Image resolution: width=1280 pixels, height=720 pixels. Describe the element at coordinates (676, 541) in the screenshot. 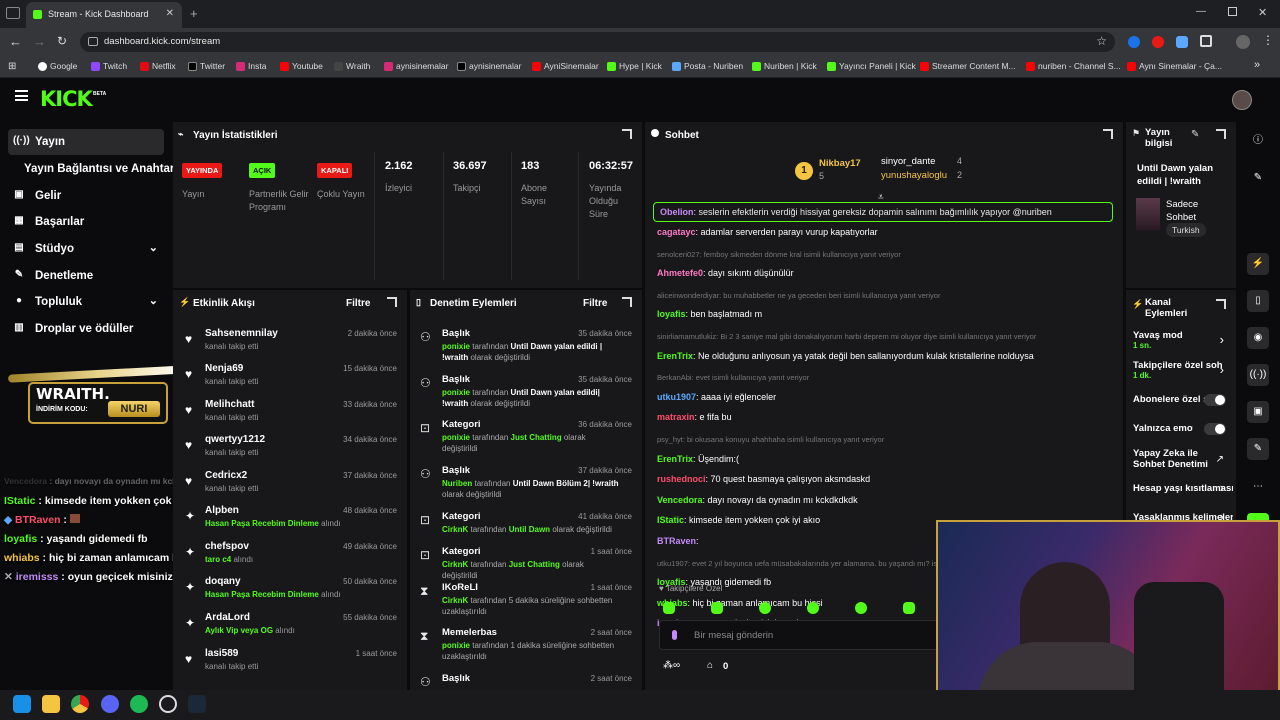

I see `chat-username: BTRaven` at that location.